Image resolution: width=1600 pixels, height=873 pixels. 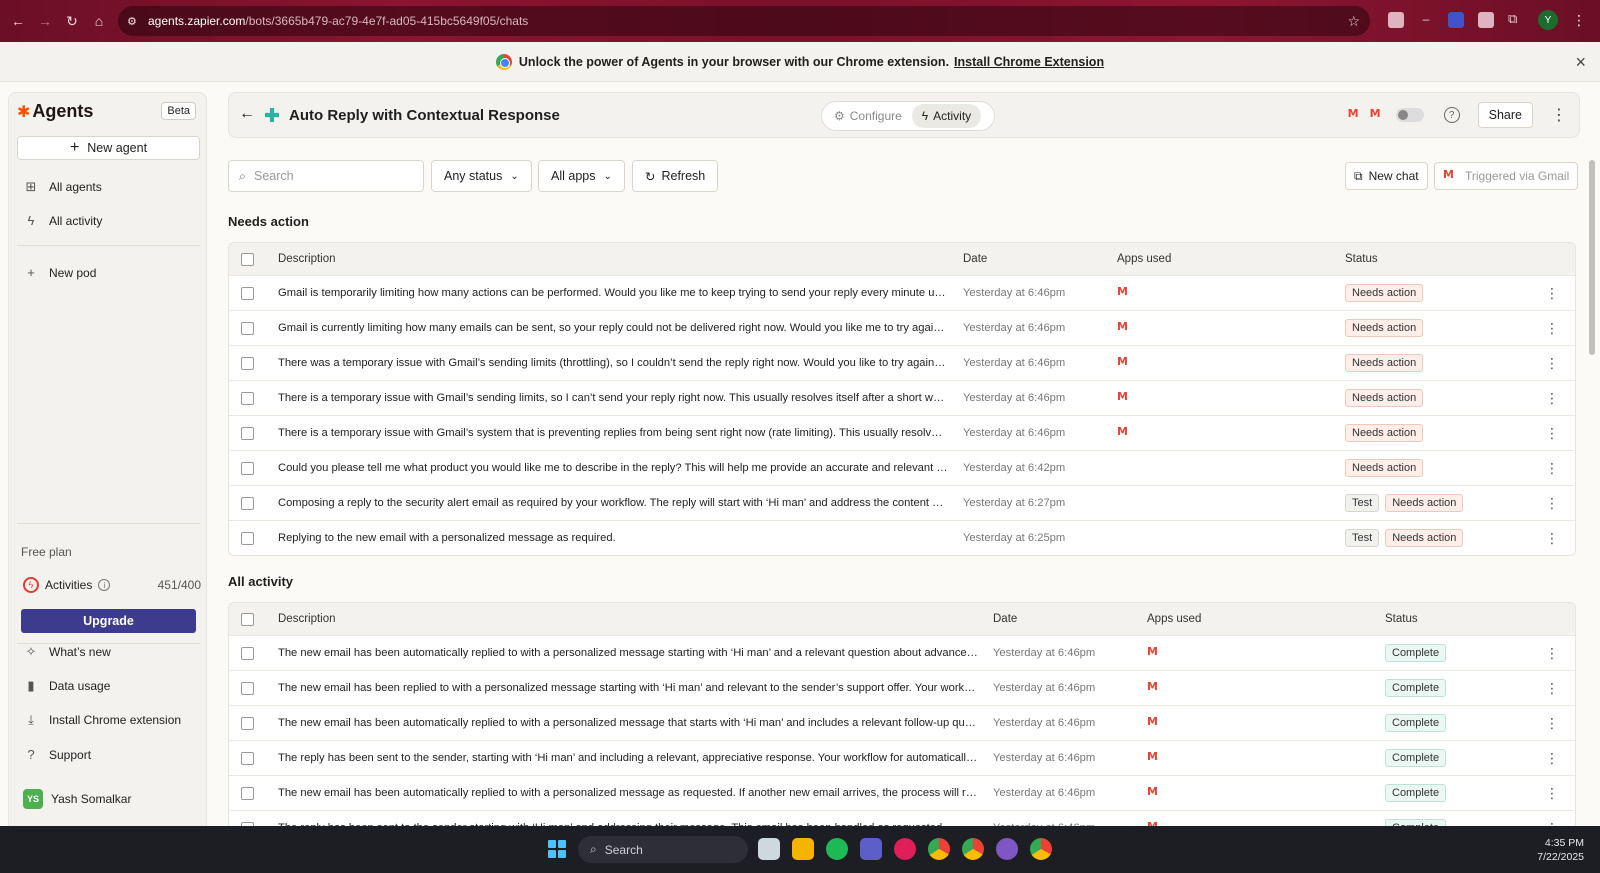 What do you see at coordinates (769, 849) in the screenshot?
I see `task-view-icon` at bounding box center [769, 849].